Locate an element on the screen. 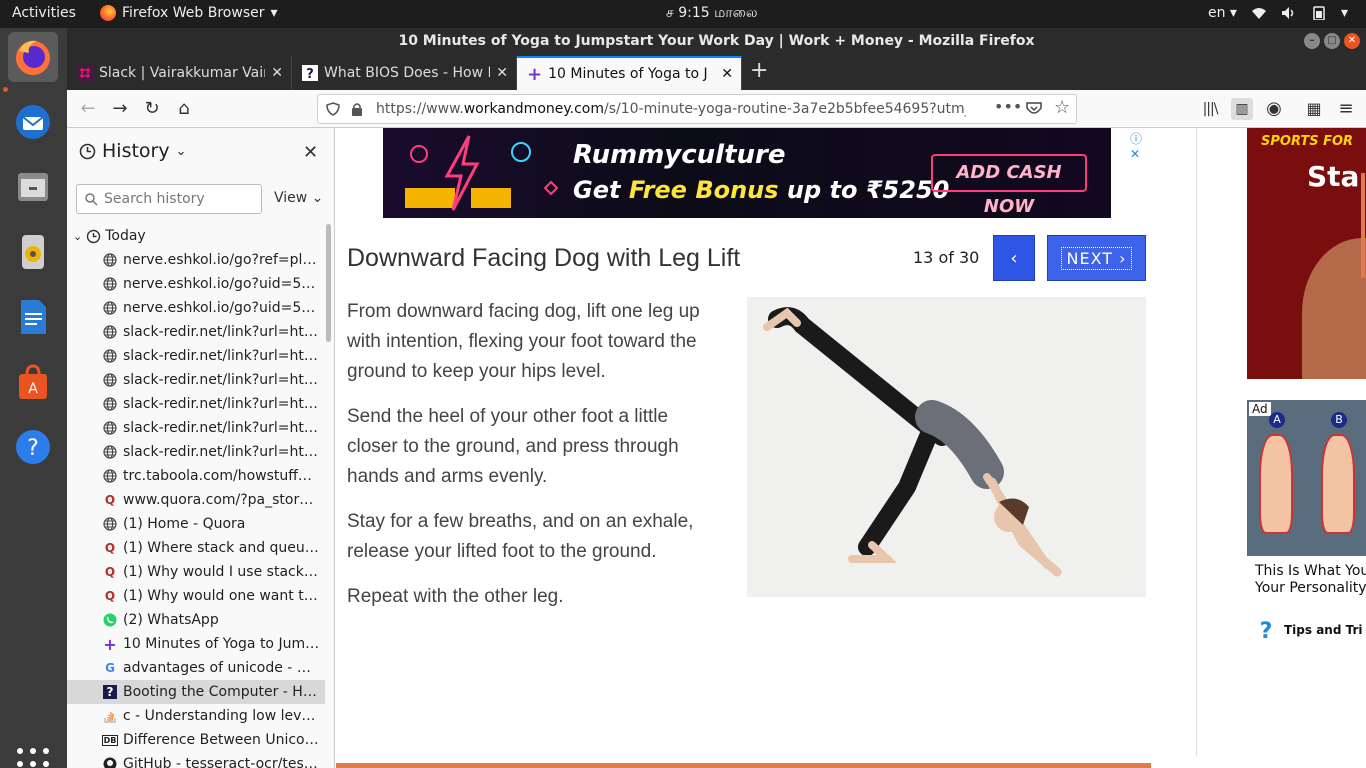 This screenshot has height=768, width=1366. tab-workandmoney: + 10 Minutes of Yoga to Ju ✕ is located at coordinates (629, 73).